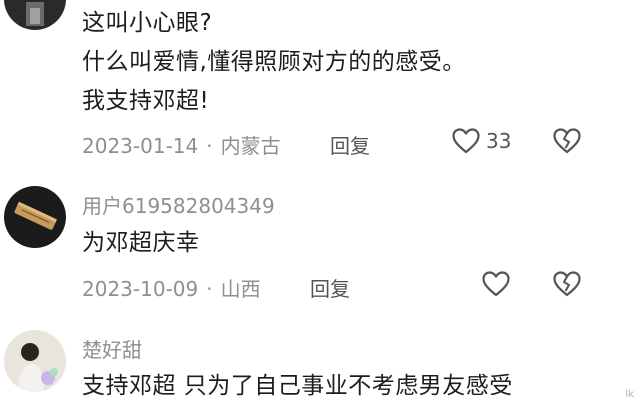  What do you see at coordinates (250, 146) in the screenshot?
I see `comment-location: 内蒙古` at bounding box center [250, 146].